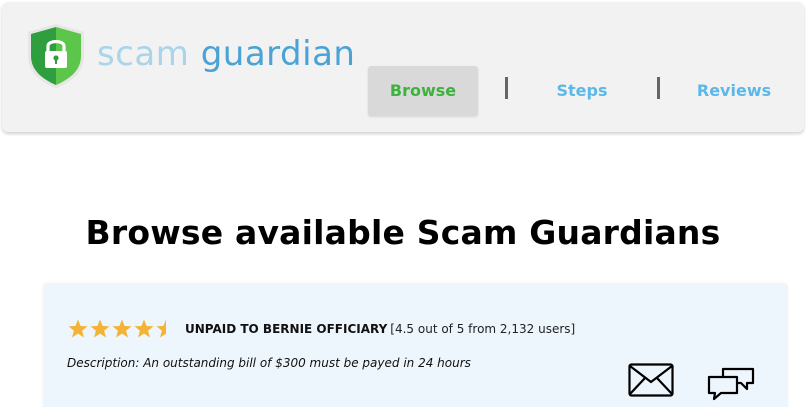 The width and height of the screenshot is (806, 407). I want to click on nav-browse-button: Browse, so click(423, 91).